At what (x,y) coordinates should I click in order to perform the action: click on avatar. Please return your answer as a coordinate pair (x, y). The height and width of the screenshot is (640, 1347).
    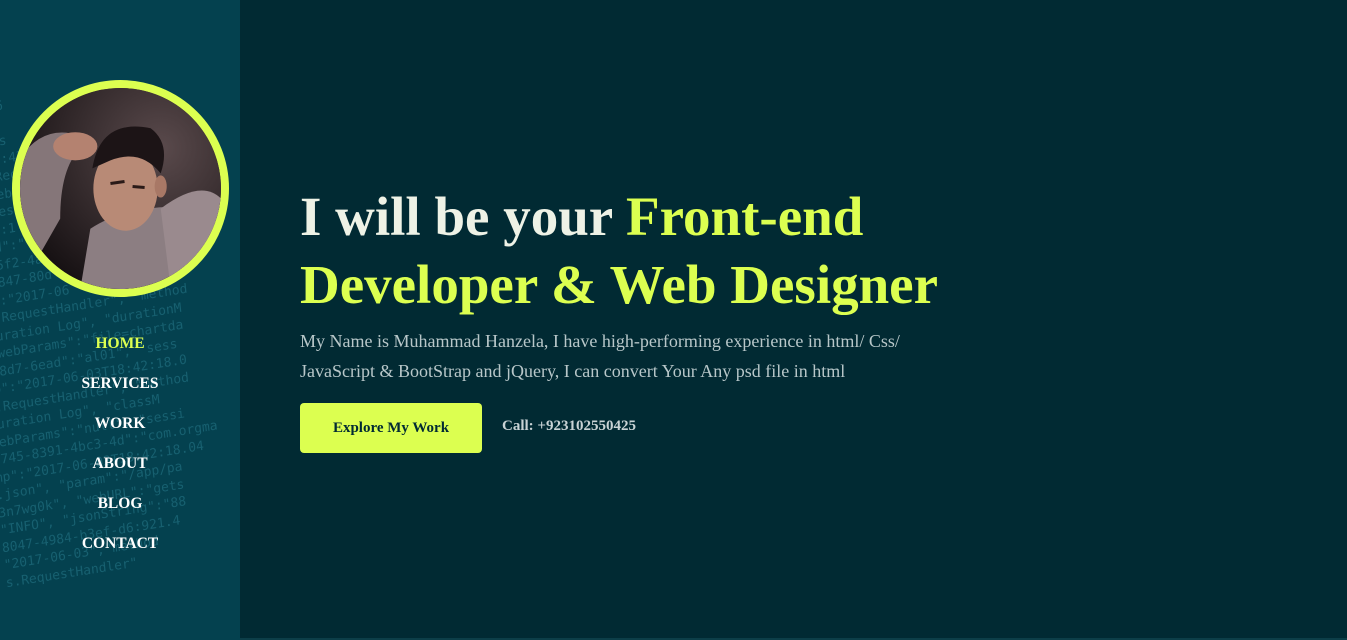
    Looking at the image, I should click on (120, 188).